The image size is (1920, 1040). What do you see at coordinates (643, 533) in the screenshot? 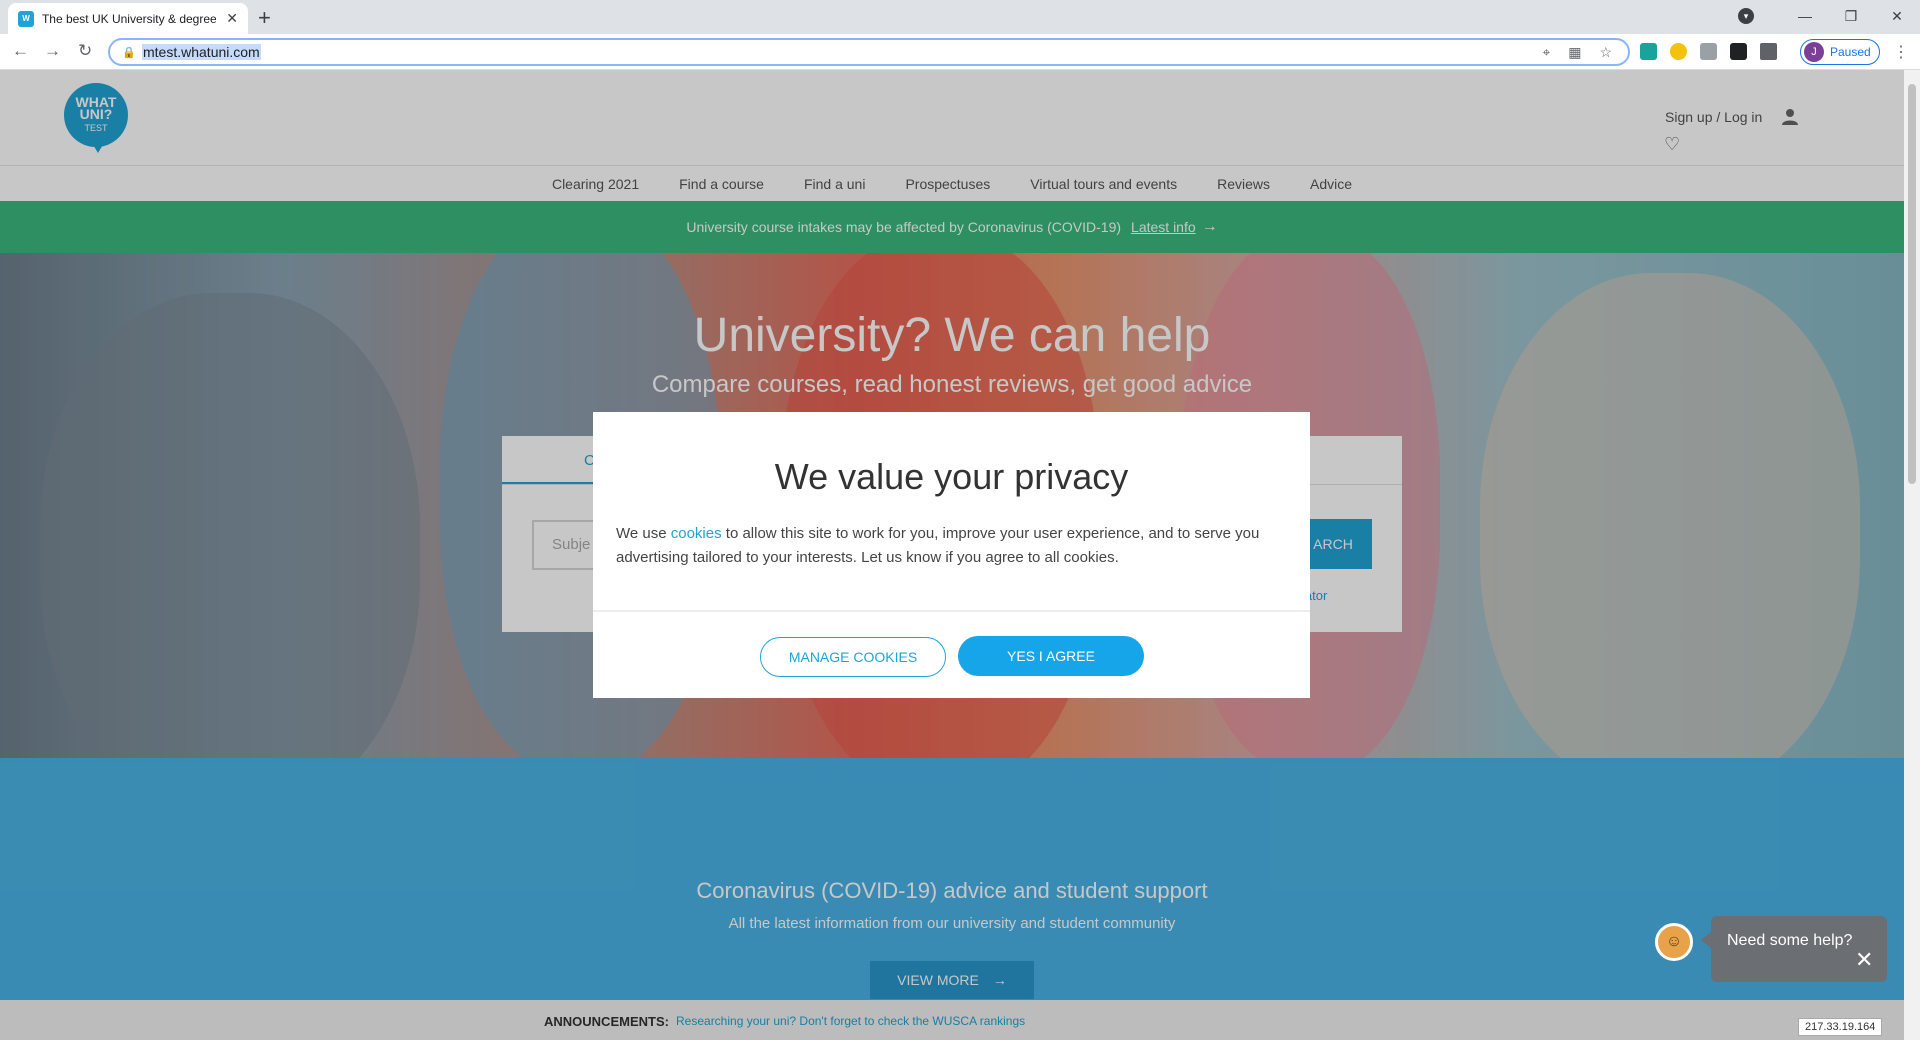
I see `modal-body-before: We use` at bounding box center [643, 533].